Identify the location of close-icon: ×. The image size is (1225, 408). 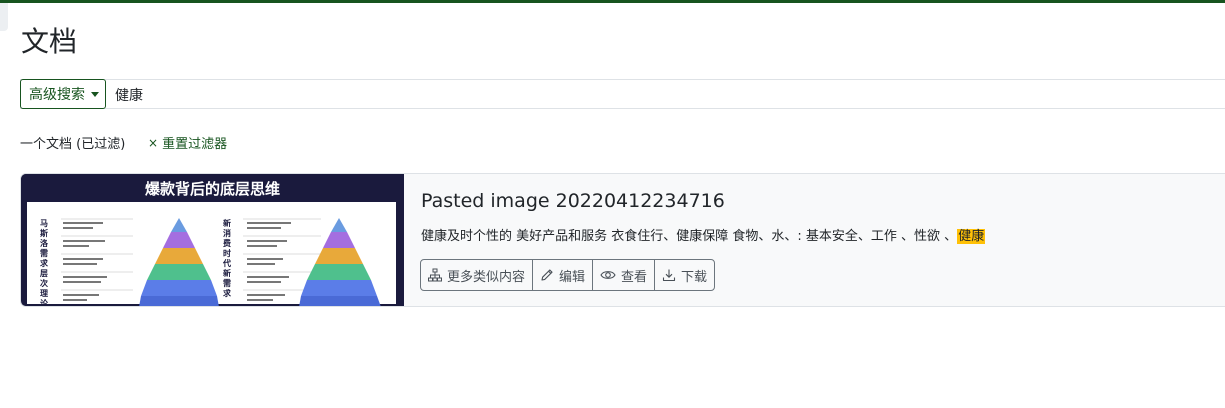
(153, 142).